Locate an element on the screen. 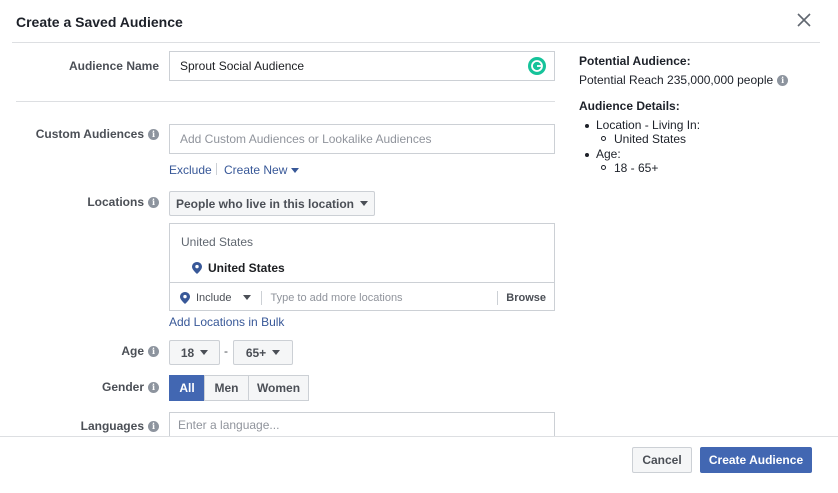 The height and width of the screenshot is (493, 838). custom-audiences-label: Custom Audiences i is located at coordinates (89, 134).